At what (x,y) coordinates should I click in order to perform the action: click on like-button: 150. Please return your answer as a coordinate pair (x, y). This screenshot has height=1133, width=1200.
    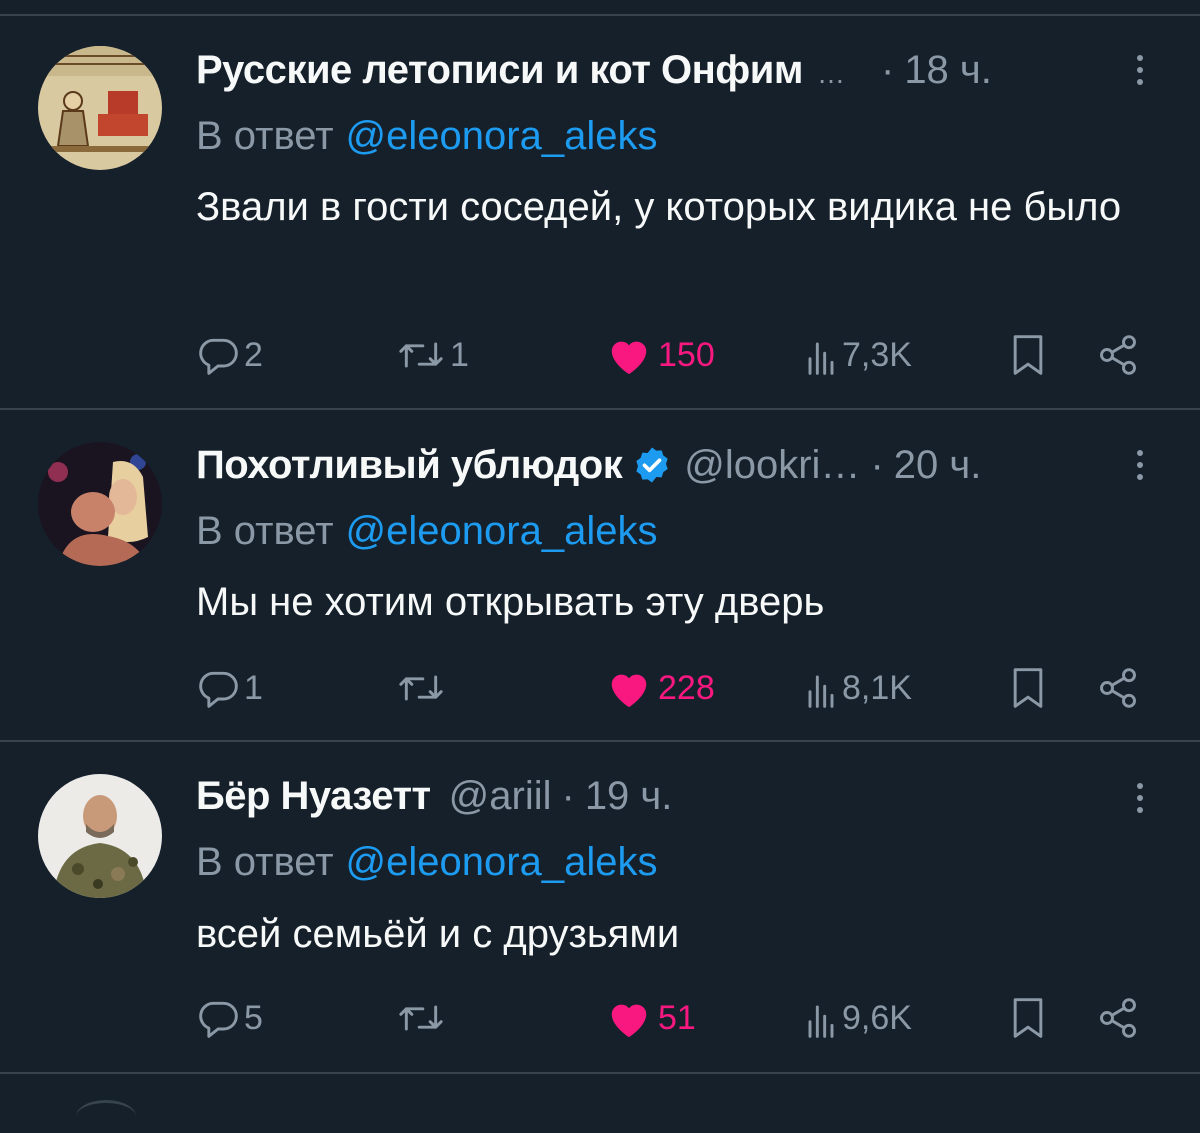
    Looking at the image, I should click on (660, 355).